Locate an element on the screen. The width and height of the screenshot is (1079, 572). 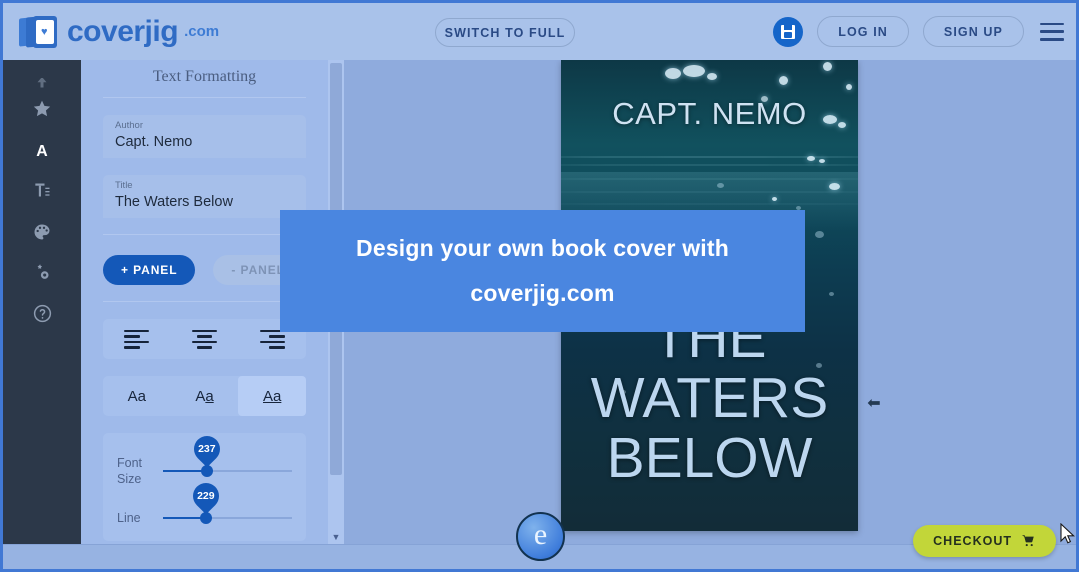
text-letter-a-icon: A is located at coordinates (42, 150).